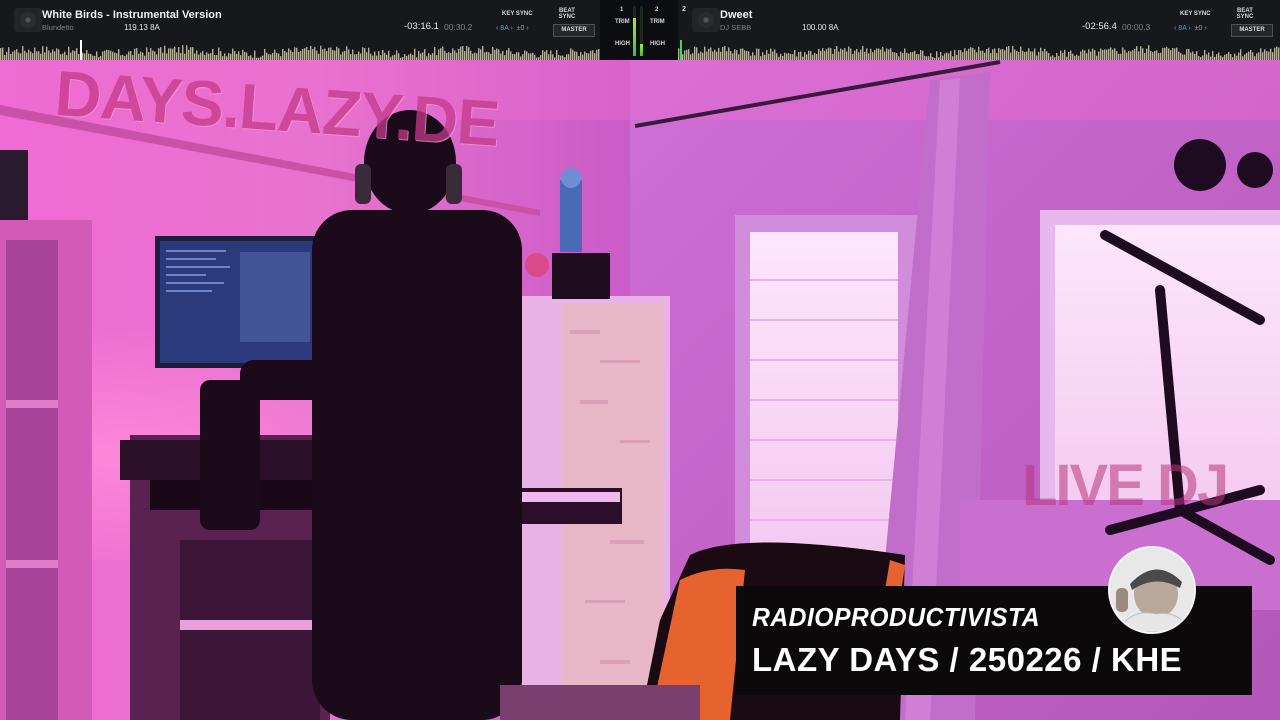 This screenshot has width=1280, height=720. Describe the element at coordinates (820, 27) in the screenshot. I see `bpm-key-right: 100.00 8A` at that location.